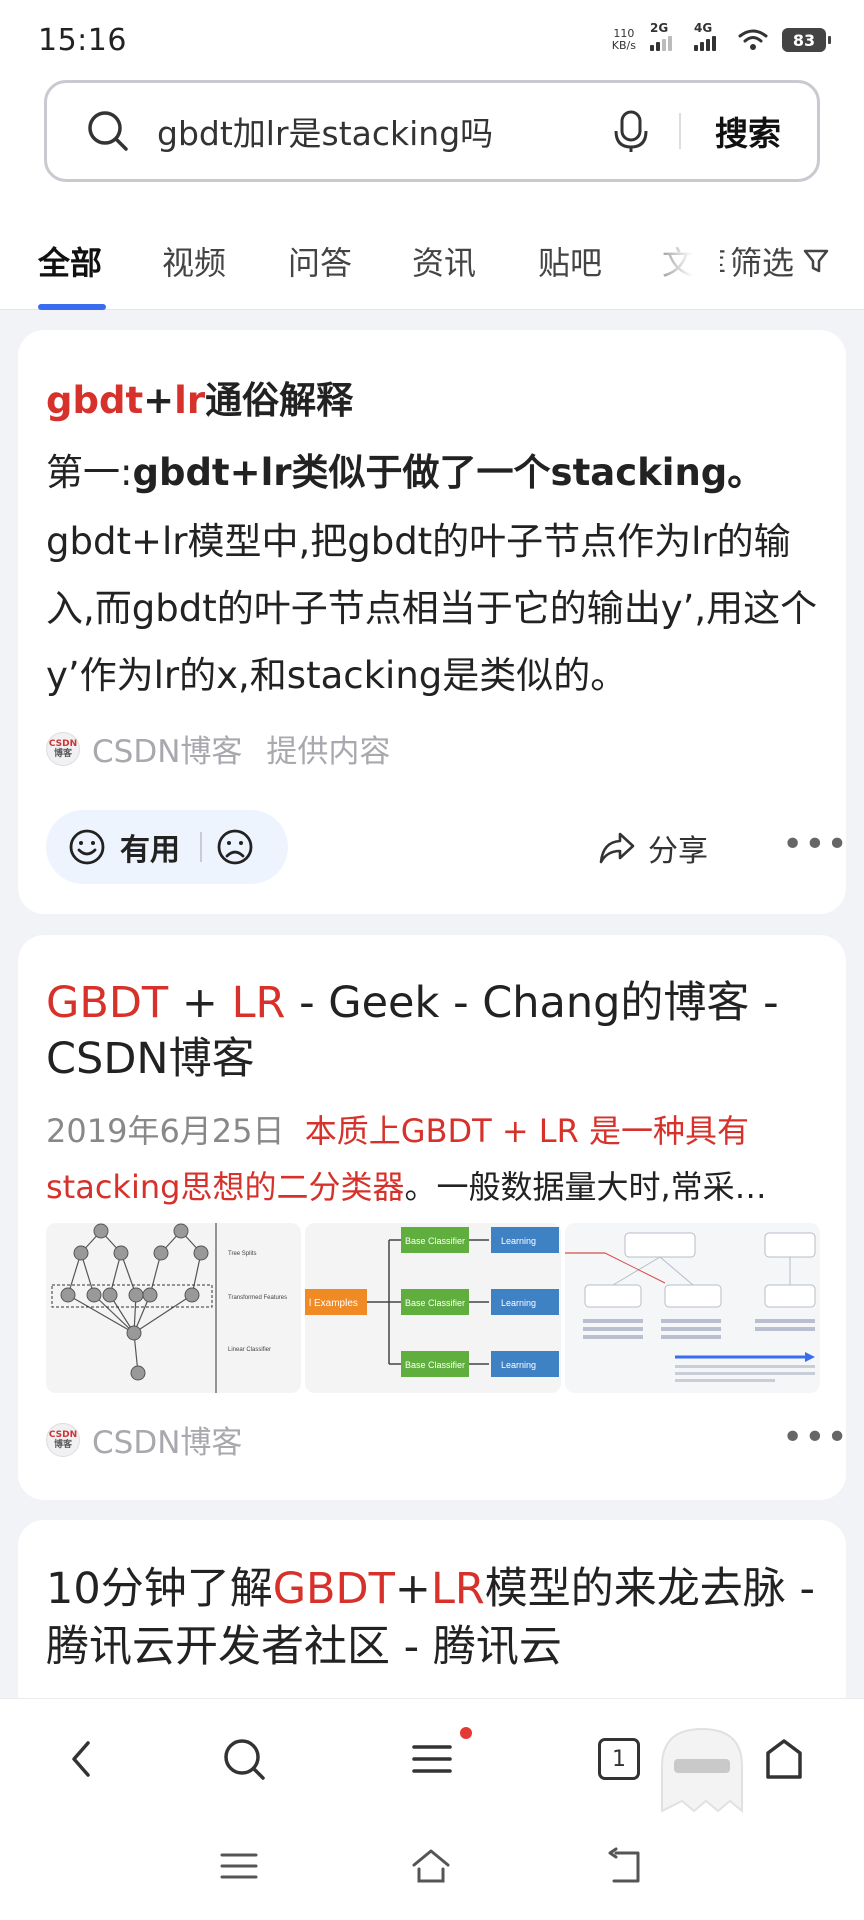  What do you see at coordinates (257, 1298) in the screenshot?
I see `thumb1-label-transformed: Transformed Features` at bounding box center [257, 1298].